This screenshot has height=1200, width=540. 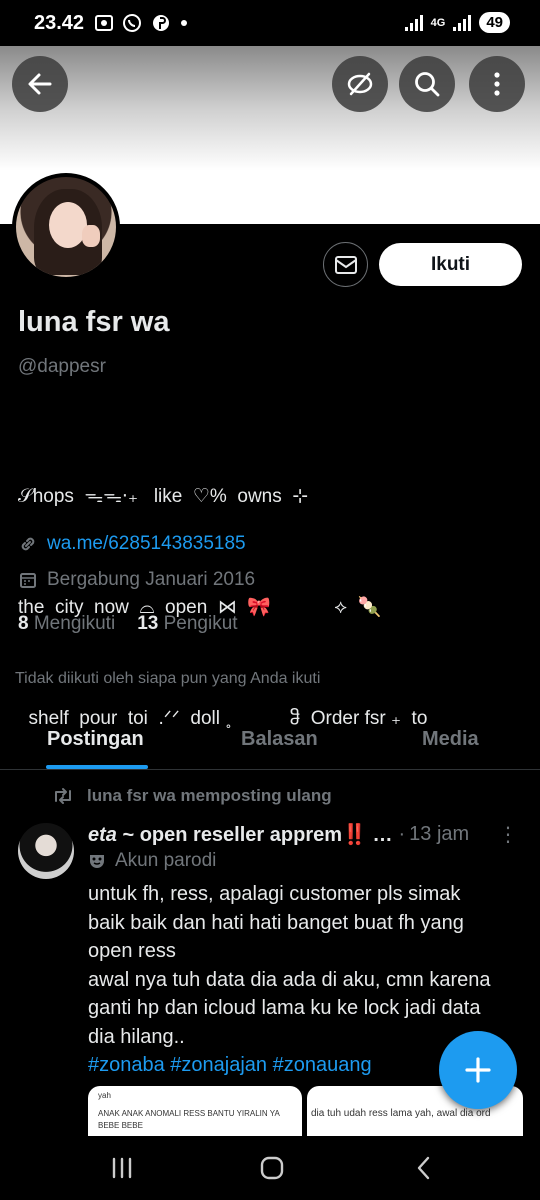 I want to click on chevron-left-icon, so click(x=423, y=1168).